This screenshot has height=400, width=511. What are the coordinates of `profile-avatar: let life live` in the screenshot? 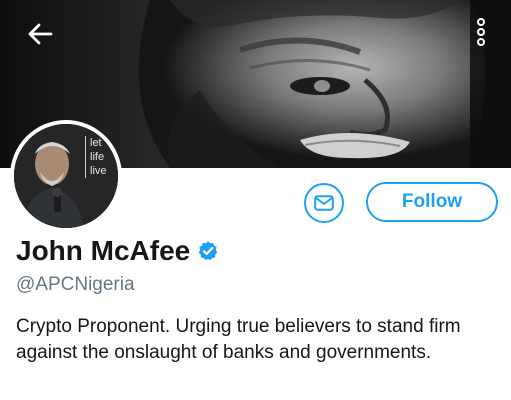 It's located at (66, 176).